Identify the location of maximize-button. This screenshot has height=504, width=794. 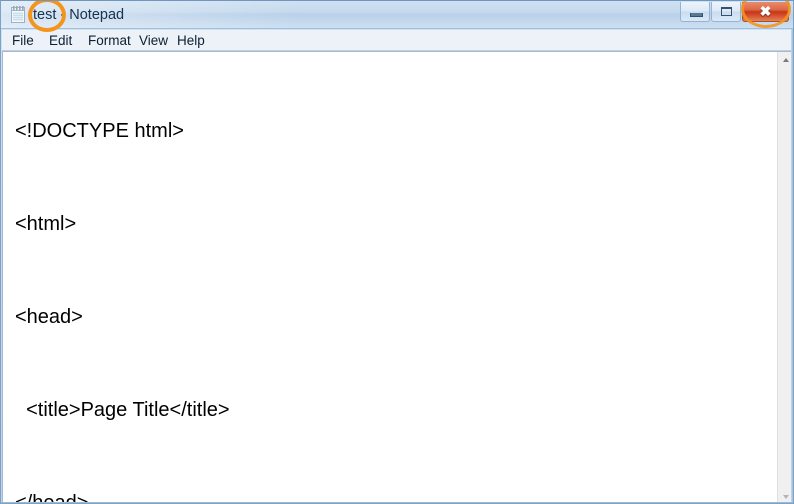
(726, 12).